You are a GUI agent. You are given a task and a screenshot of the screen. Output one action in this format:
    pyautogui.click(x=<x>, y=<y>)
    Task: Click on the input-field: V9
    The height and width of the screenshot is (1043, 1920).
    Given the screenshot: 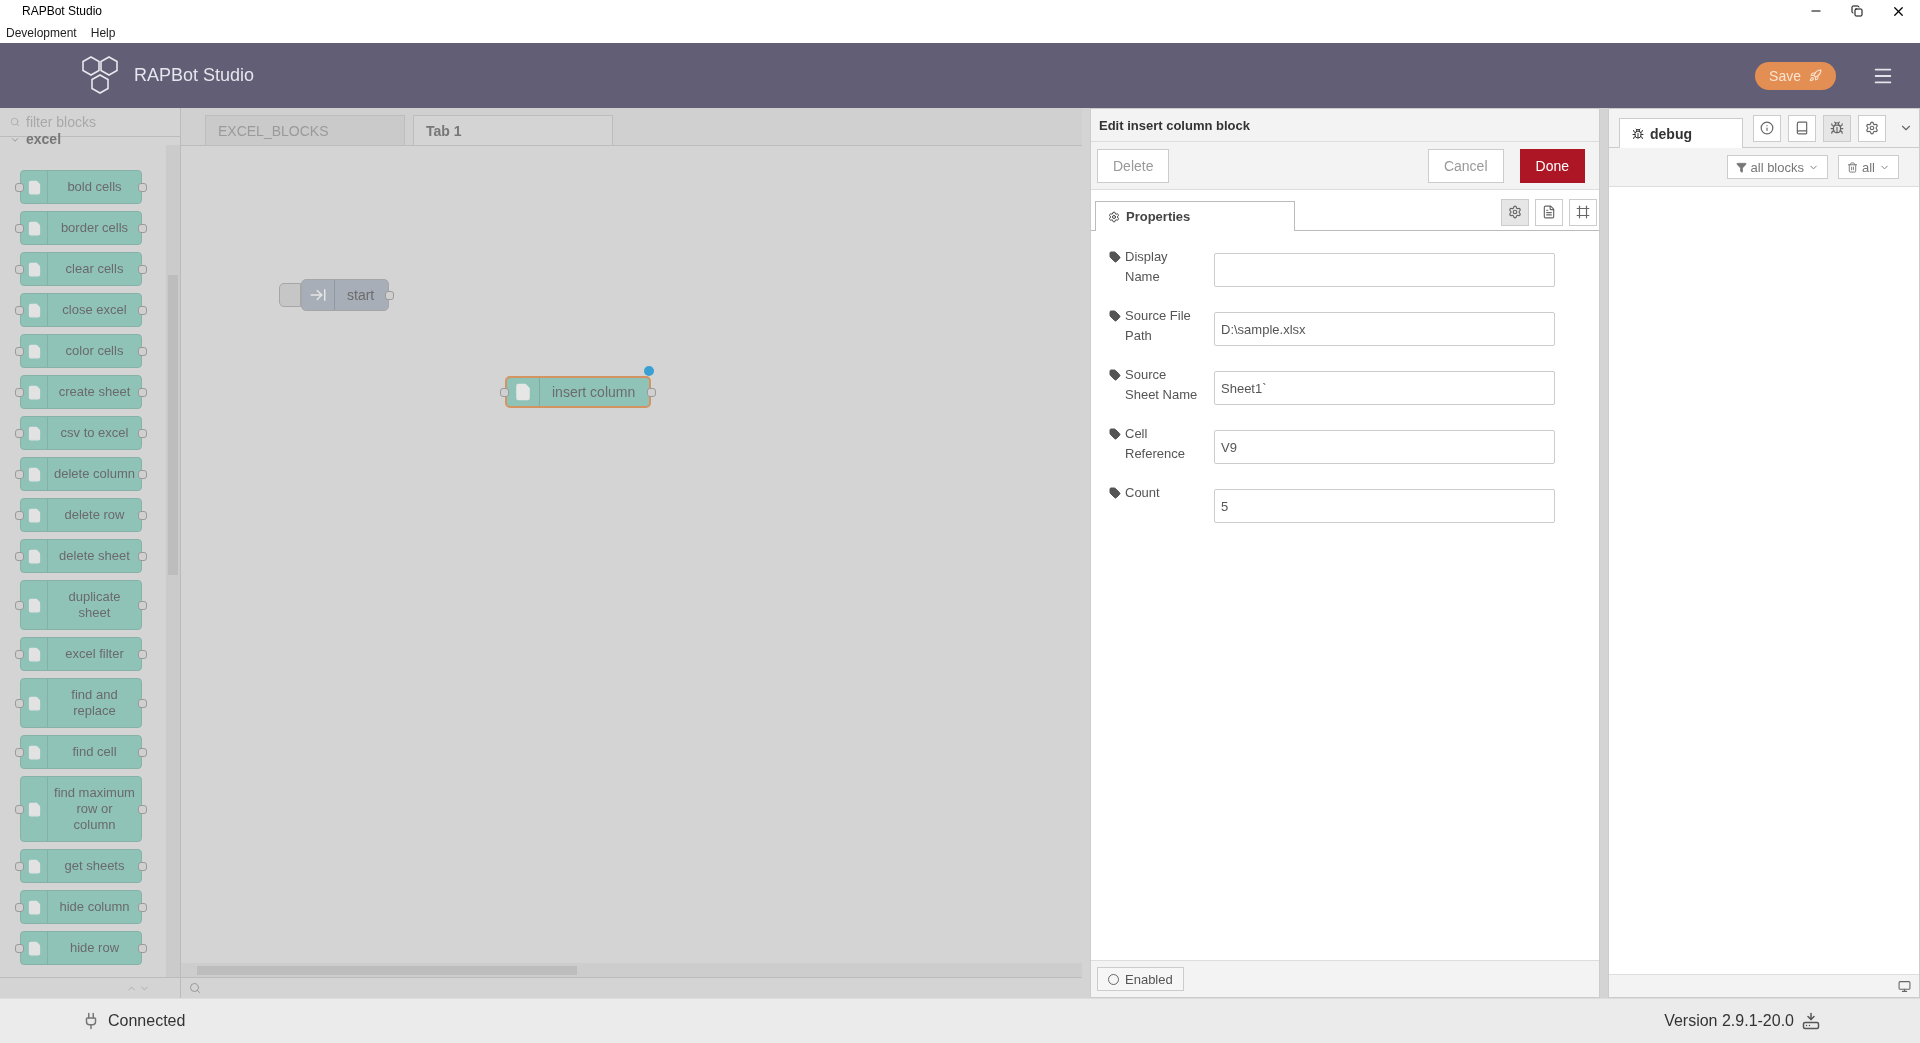 What is the action you would take?
    pyautogui.click(x=1384, y=447)
    